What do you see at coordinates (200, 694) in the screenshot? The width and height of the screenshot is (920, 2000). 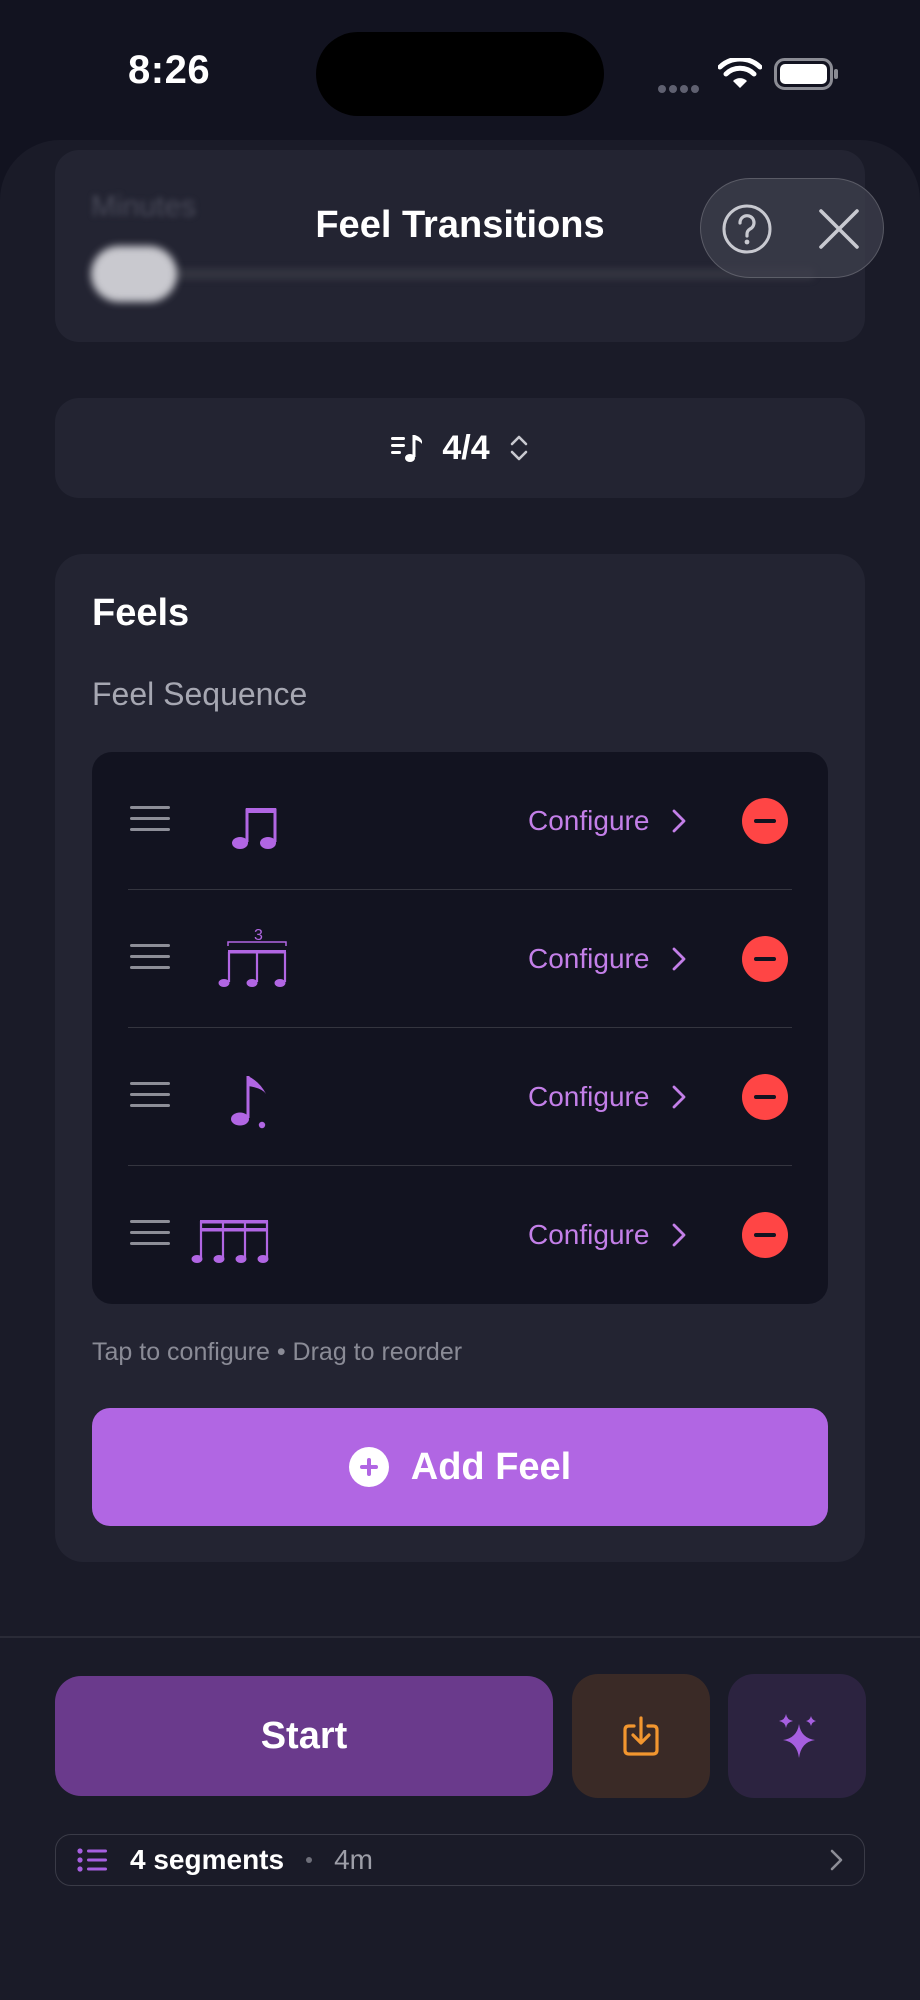 I see `feel-sequence-label: Feel Sequence` at bounding box center [200, 694].